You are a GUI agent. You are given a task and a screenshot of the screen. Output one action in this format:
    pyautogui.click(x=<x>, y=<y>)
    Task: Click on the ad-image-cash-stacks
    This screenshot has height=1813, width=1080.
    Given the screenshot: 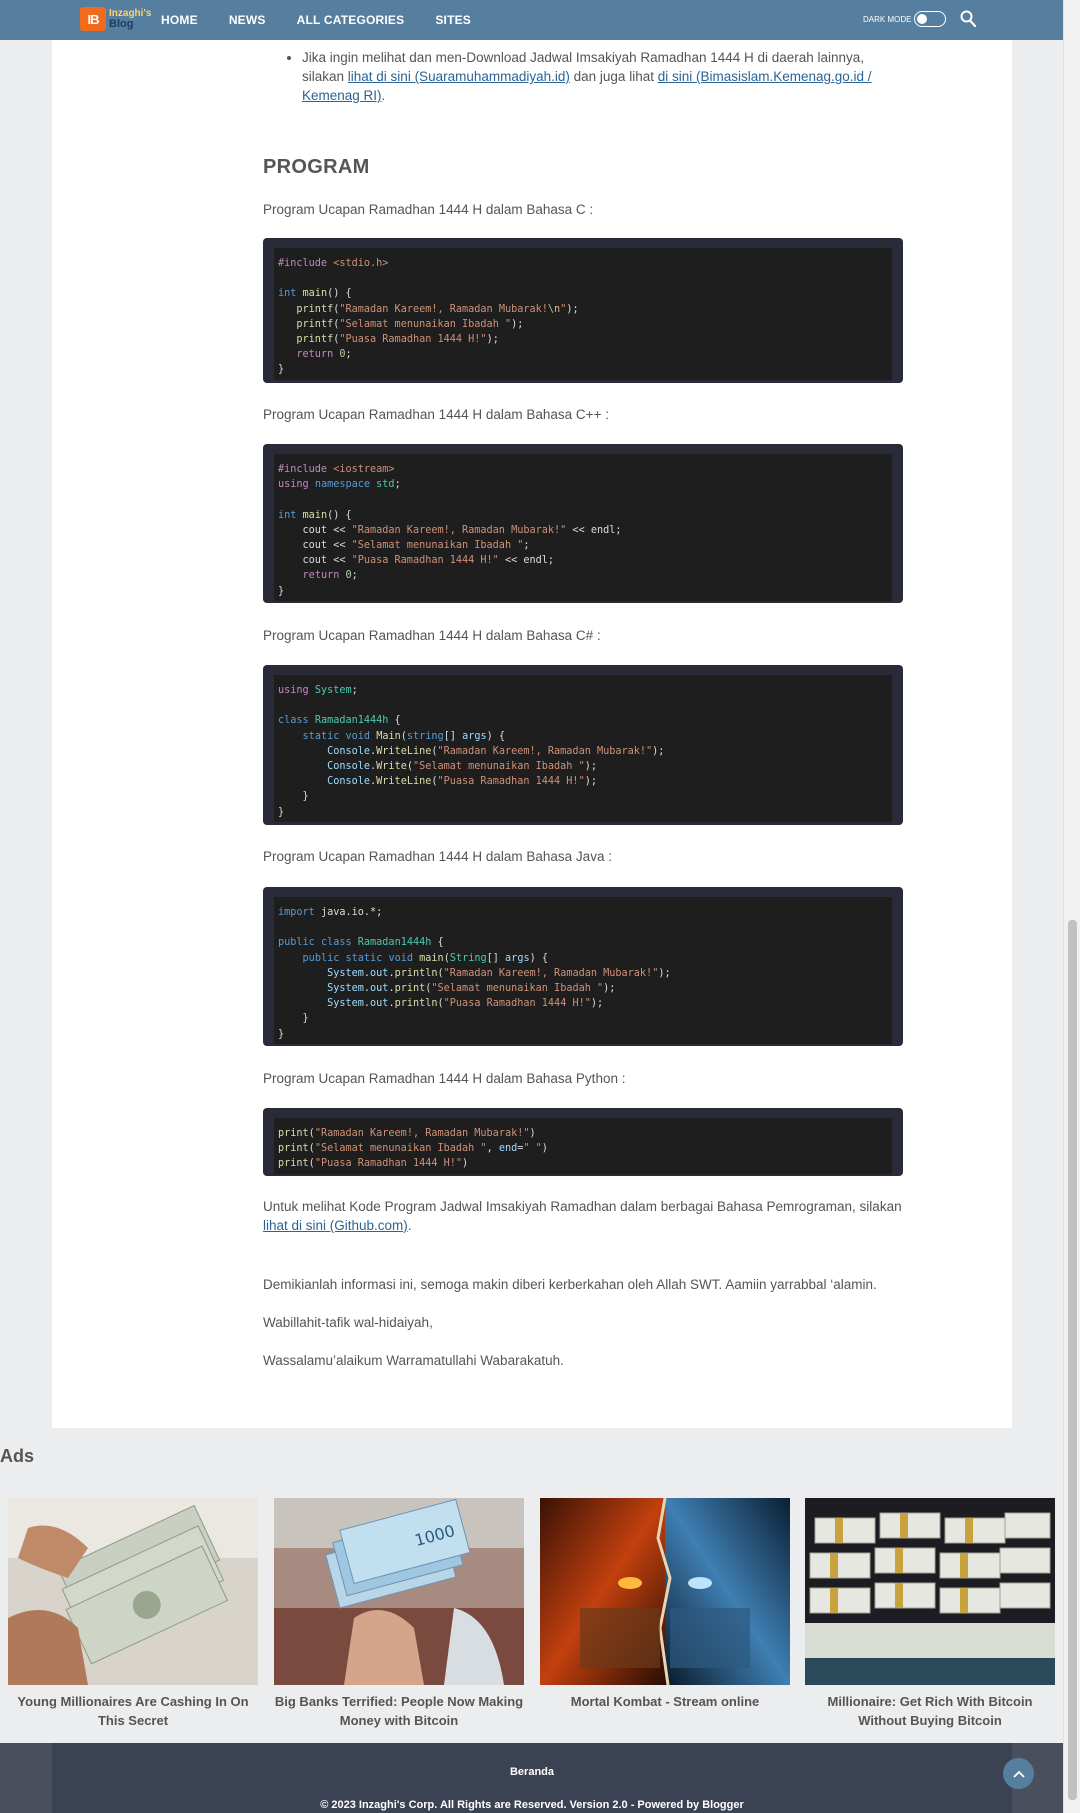 What is the action you would take?
    pyautogui.click(x=930, y=1591)
    